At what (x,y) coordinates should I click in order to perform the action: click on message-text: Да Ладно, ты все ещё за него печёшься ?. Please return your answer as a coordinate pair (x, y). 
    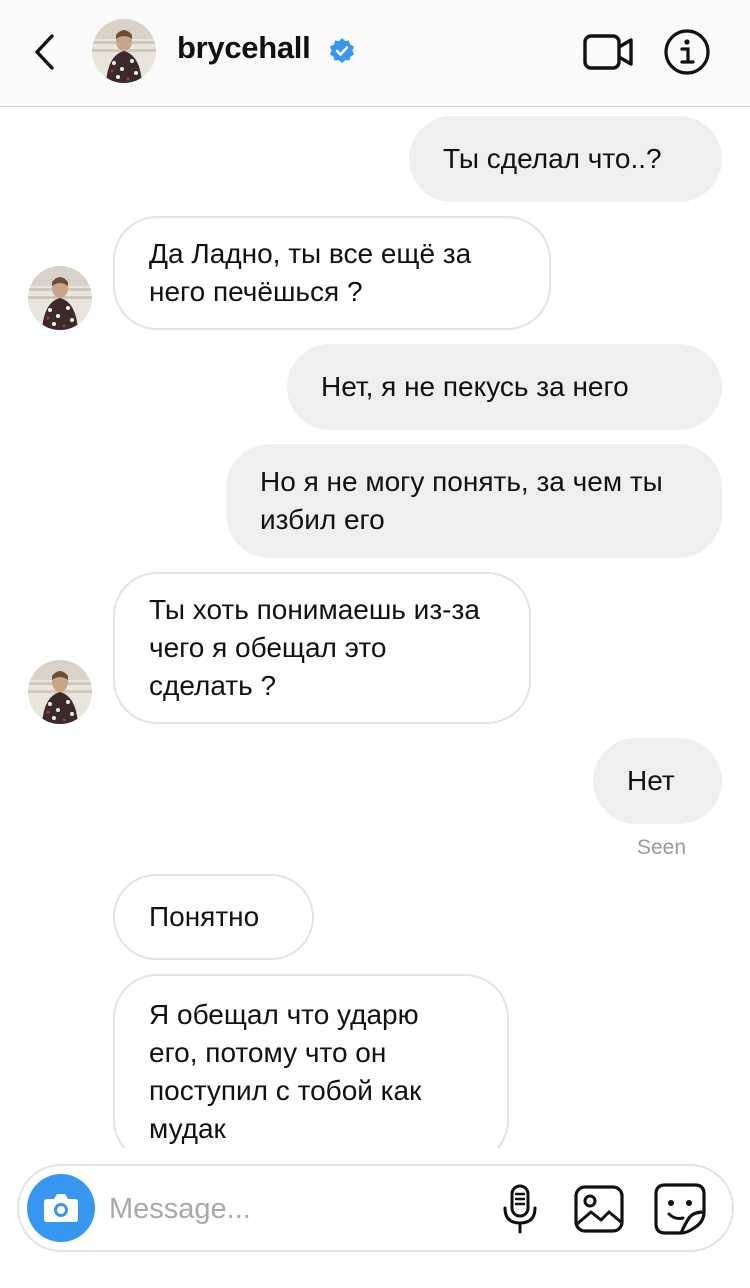
    Looking at the image, I should click on (310, 272).